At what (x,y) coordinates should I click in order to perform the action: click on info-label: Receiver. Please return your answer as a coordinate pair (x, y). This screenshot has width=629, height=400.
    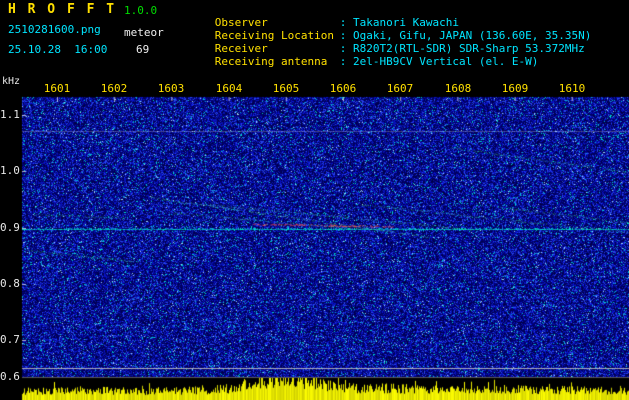
    Looking at the image, I should click on (241, 48).